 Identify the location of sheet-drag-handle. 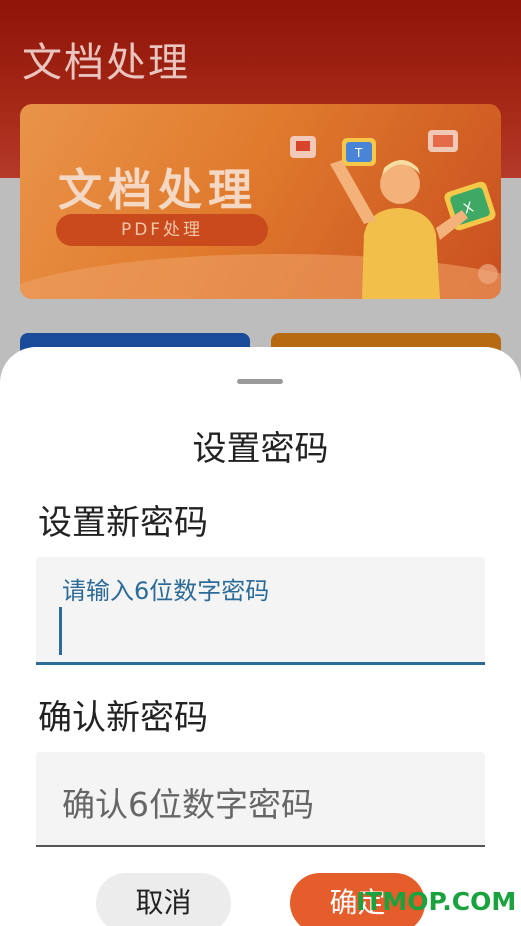
(260, 381).